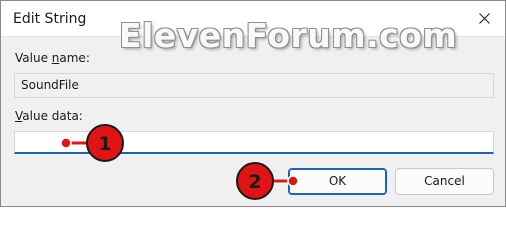 The height and width of the screenshot is (240, 506). Describe the element at coordinates (52, 58) in the screenshot. I see `value-name-label: Value name:` at that location.